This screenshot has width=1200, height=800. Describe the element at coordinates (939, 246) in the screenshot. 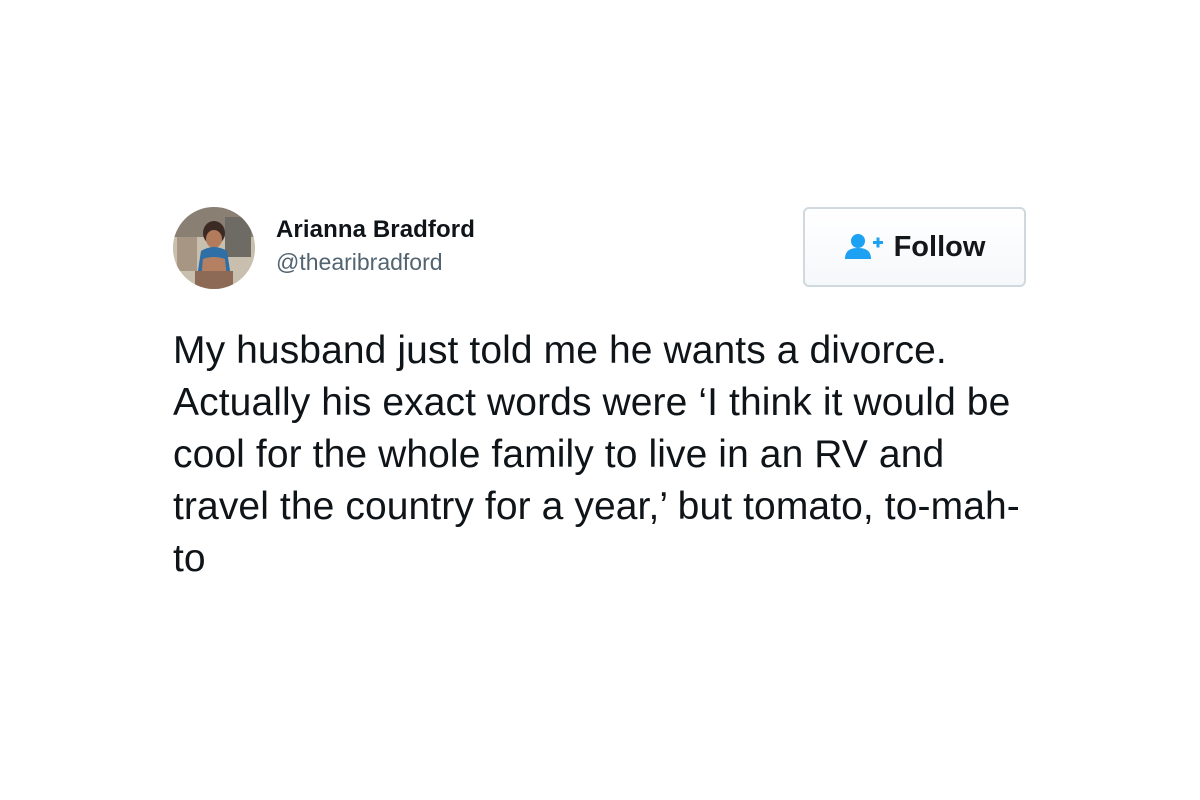

I see `follow-button-label: Follow` at that location.